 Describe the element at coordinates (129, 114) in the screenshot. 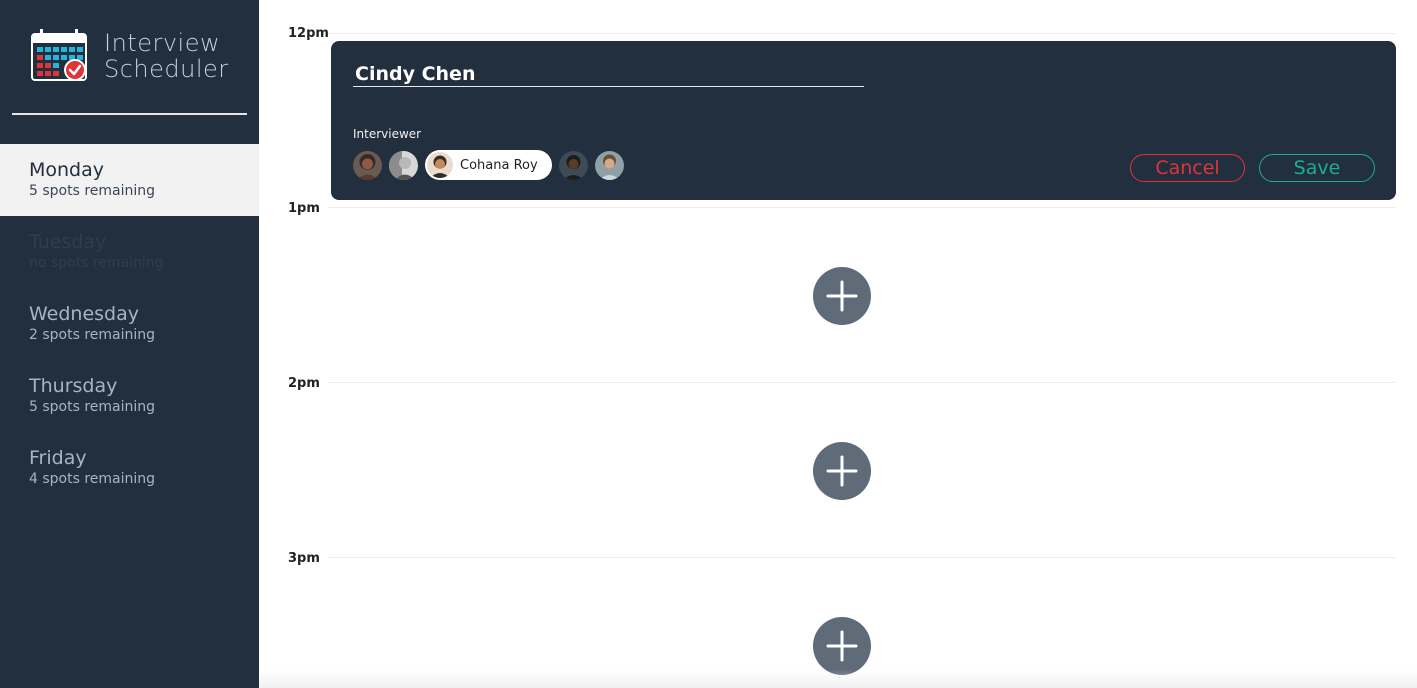

I see `sidebar-divider` at that location.